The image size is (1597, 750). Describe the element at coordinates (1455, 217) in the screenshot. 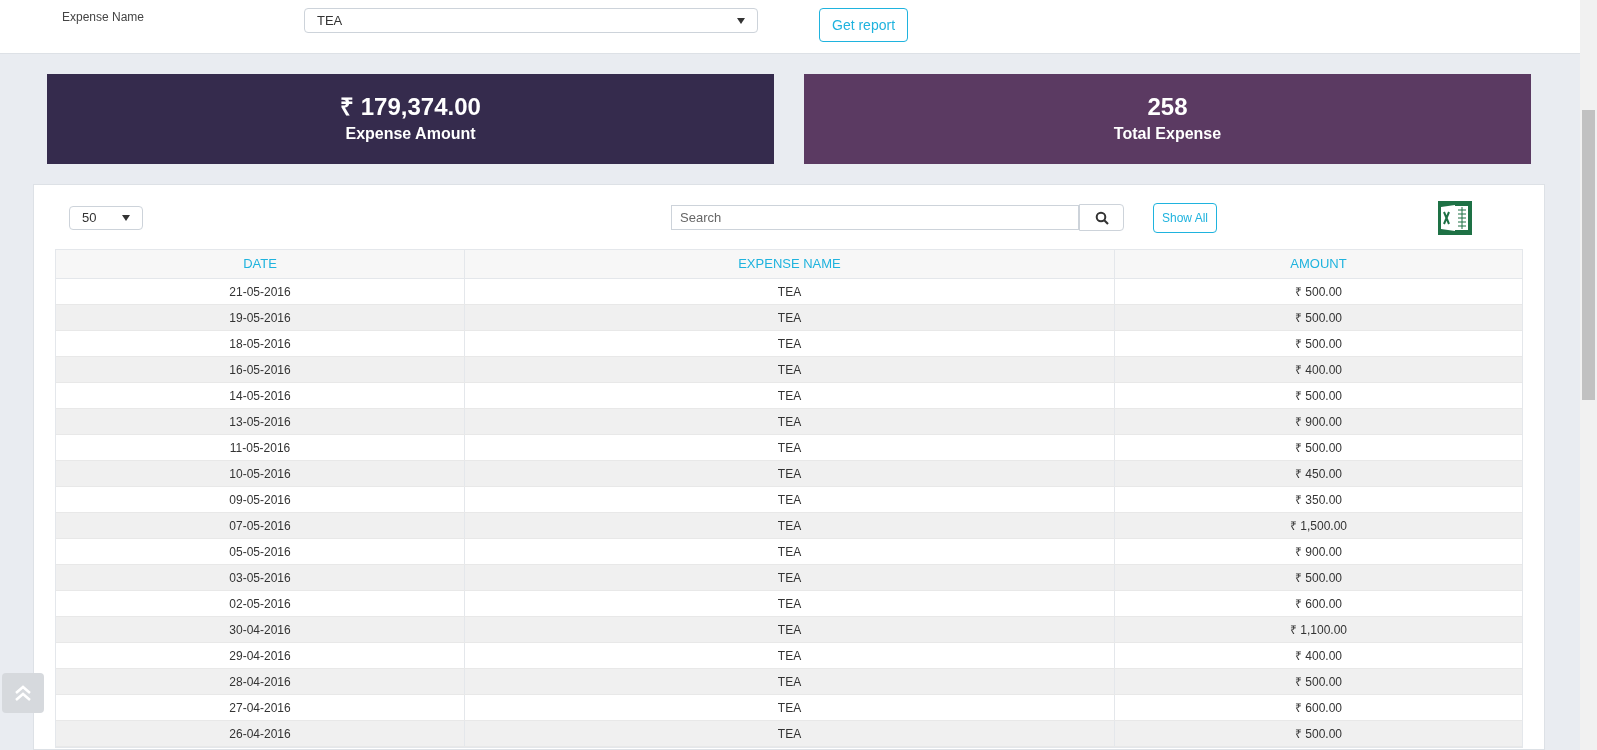

I see `spreadsheet-icon` at that location.